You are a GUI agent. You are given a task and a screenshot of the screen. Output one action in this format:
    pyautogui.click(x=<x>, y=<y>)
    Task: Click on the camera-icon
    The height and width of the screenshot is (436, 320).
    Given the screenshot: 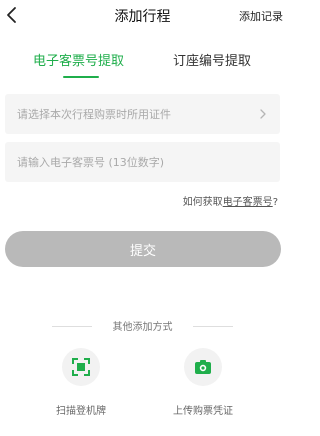 What is the action you would take?
    pyautogui.click(x=203, y=367)
    